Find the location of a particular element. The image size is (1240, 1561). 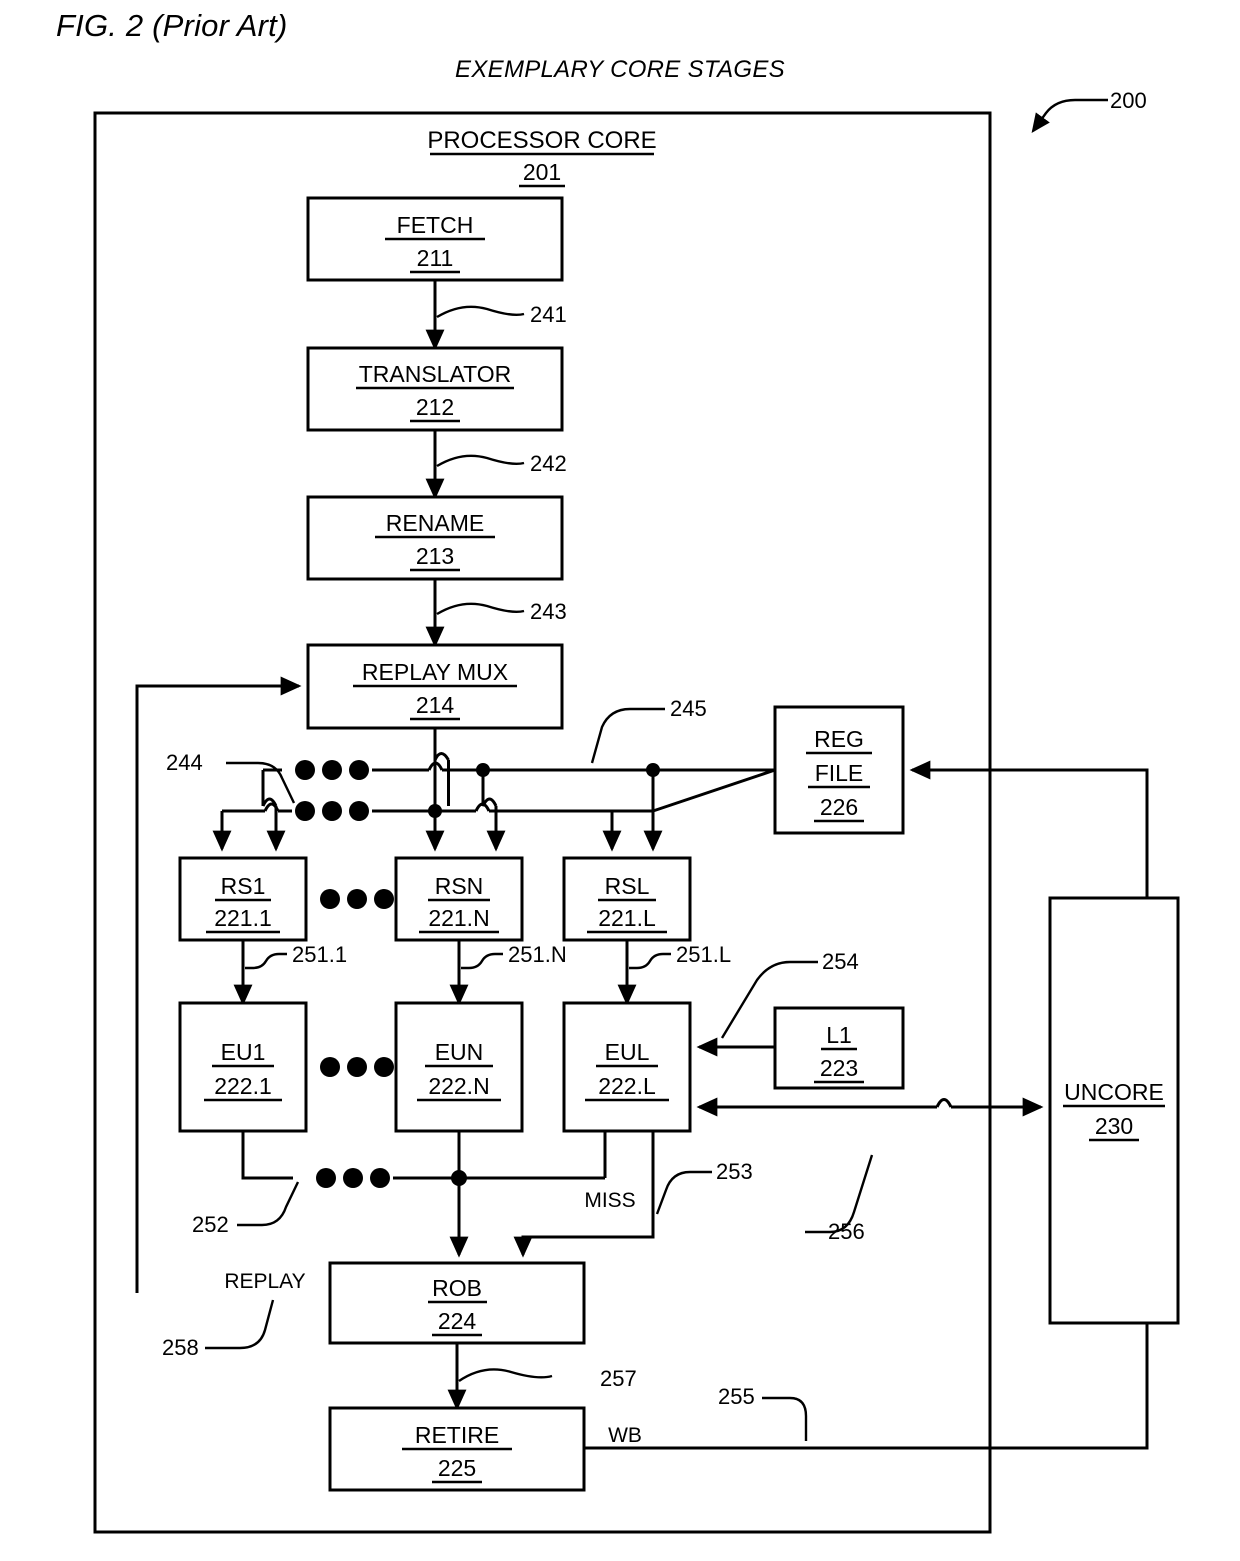

translator-ref: 212 is located at coordinates (435, 407).